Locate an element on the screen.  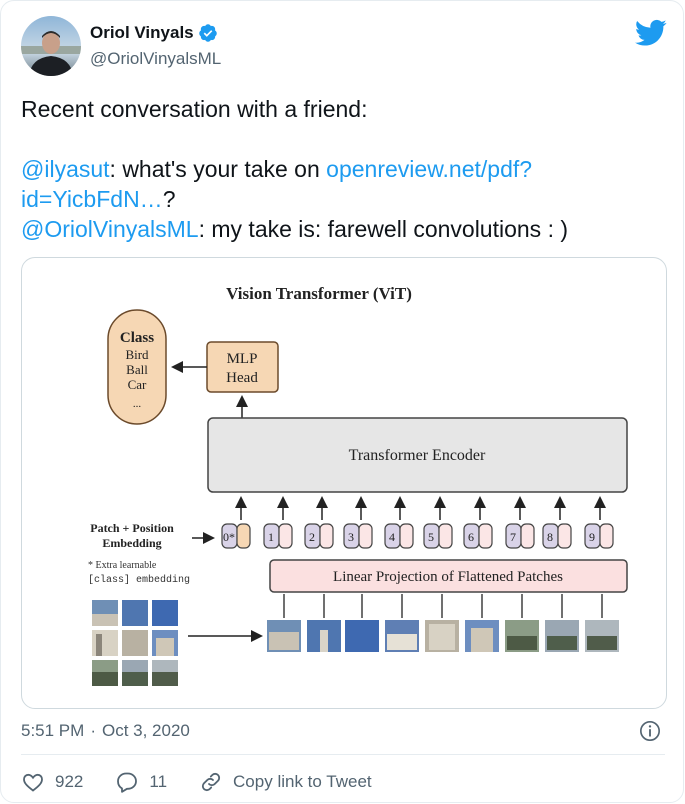
token-0: 0* is located at coordinates (236, 536).